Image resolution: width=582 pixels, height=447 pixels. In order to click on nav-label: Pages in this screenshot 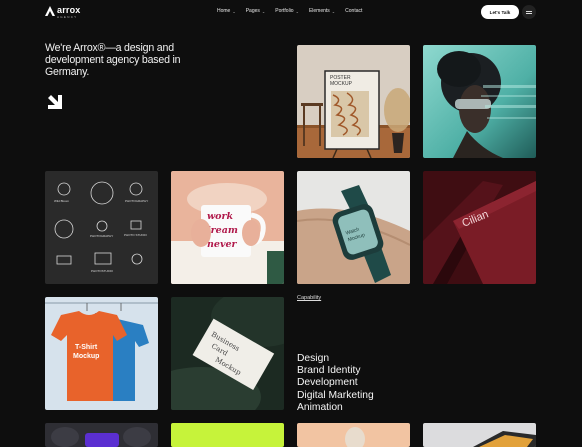, I will do `click(252, 11)`.